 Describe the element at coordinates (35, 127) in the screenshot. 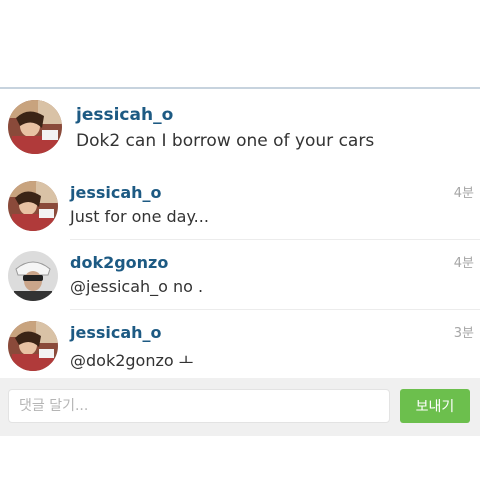

I see `caption-avatar` at that location.